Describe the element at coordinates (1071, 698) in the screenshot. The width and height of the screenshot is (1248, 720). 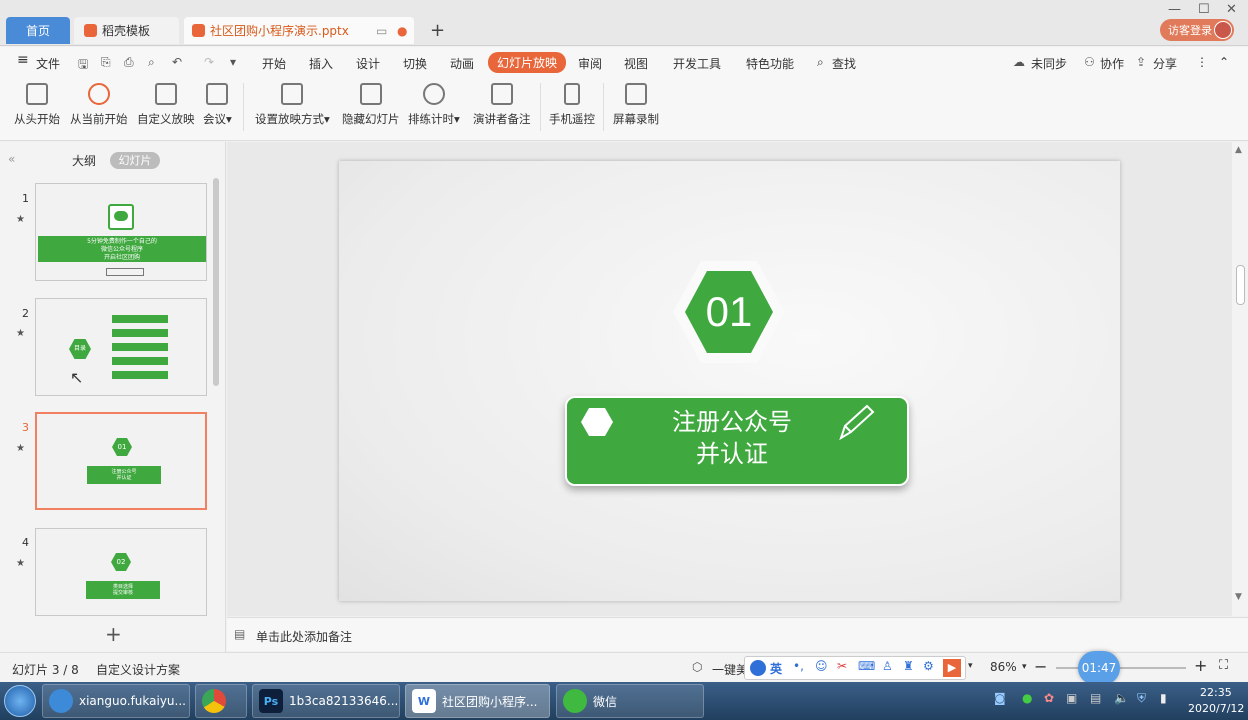
I see `tray-clipboard-icon: ▣` at that location.